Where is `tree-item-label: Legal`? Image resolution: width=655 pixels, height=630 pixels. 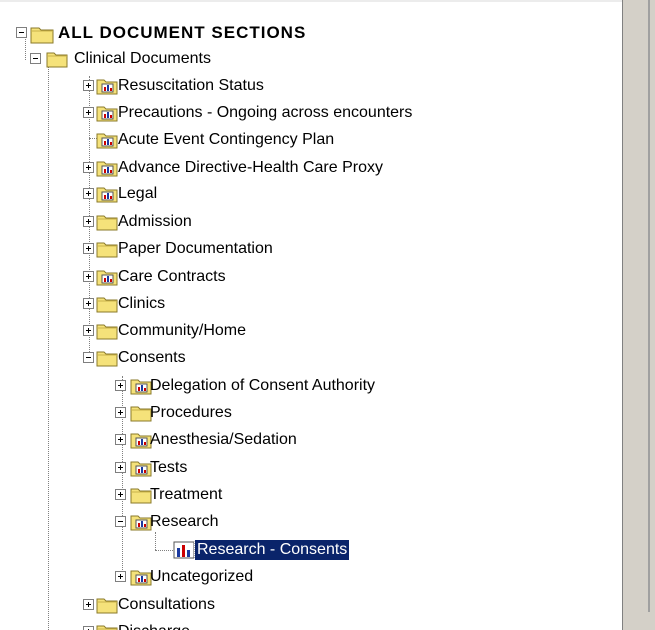 tree-item-label: Legal is located at coordinates (138, 193).